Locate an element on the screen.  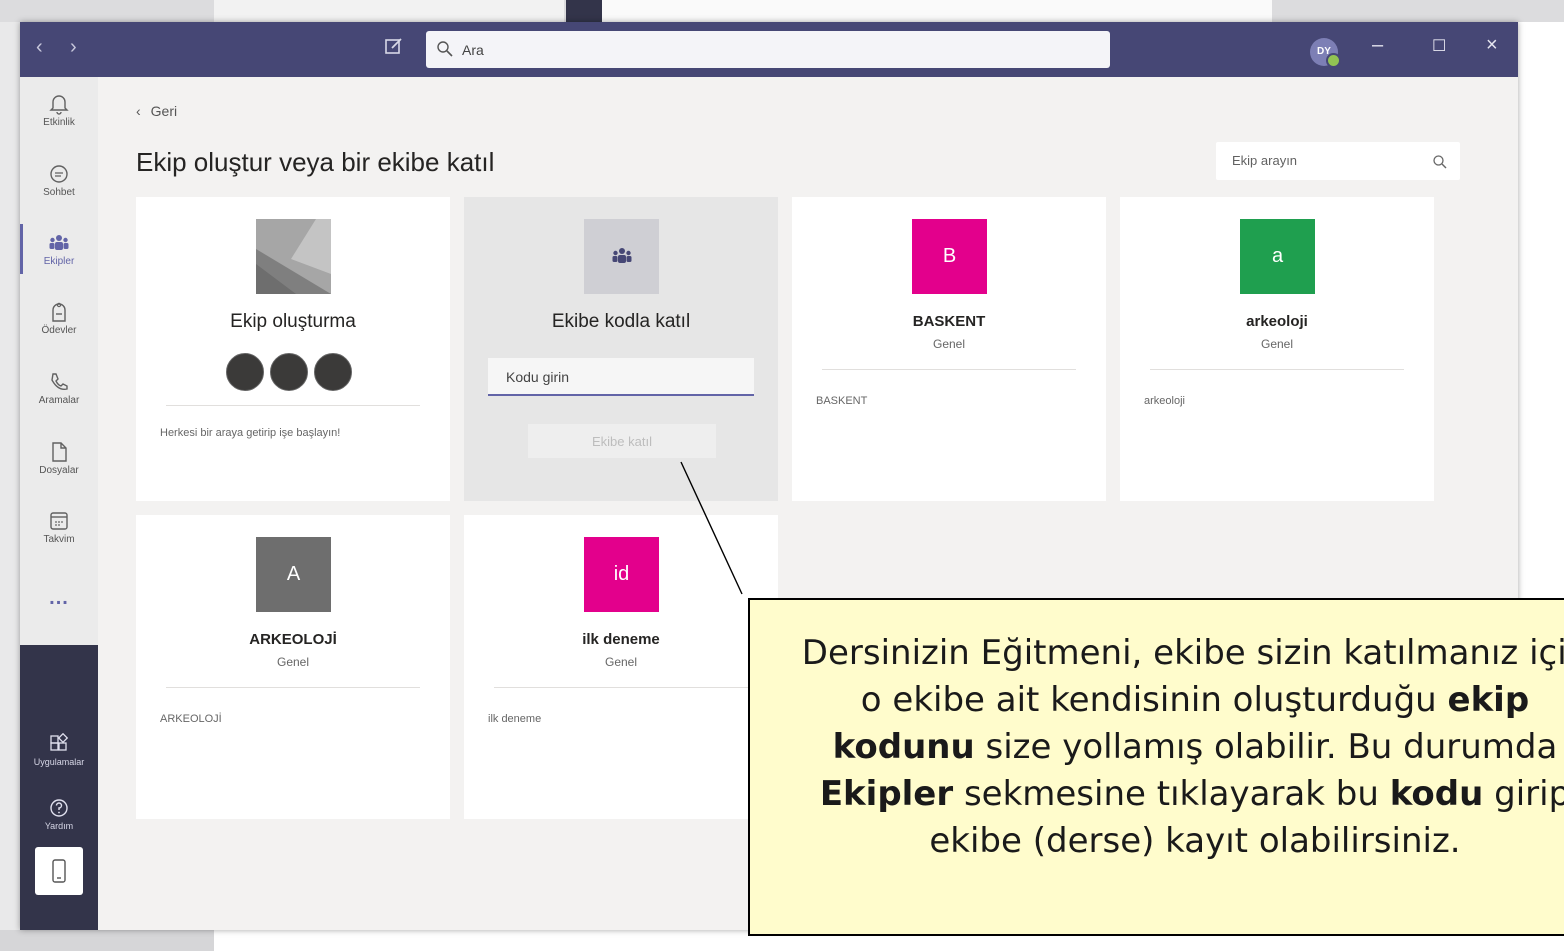
callout-bold: Ekipler is located at coordinates (886, 794).